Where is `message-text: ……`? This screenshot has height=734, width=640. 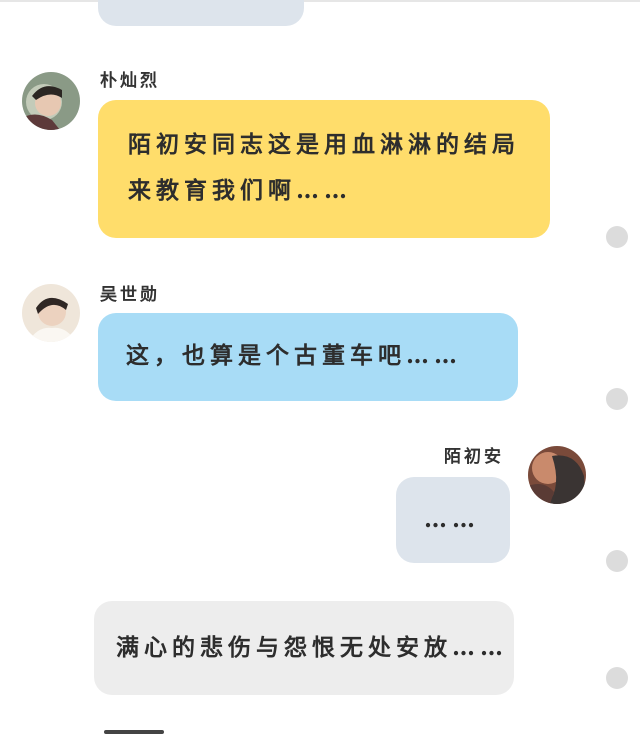 message-text: …… is located at coordinates (452, 519).